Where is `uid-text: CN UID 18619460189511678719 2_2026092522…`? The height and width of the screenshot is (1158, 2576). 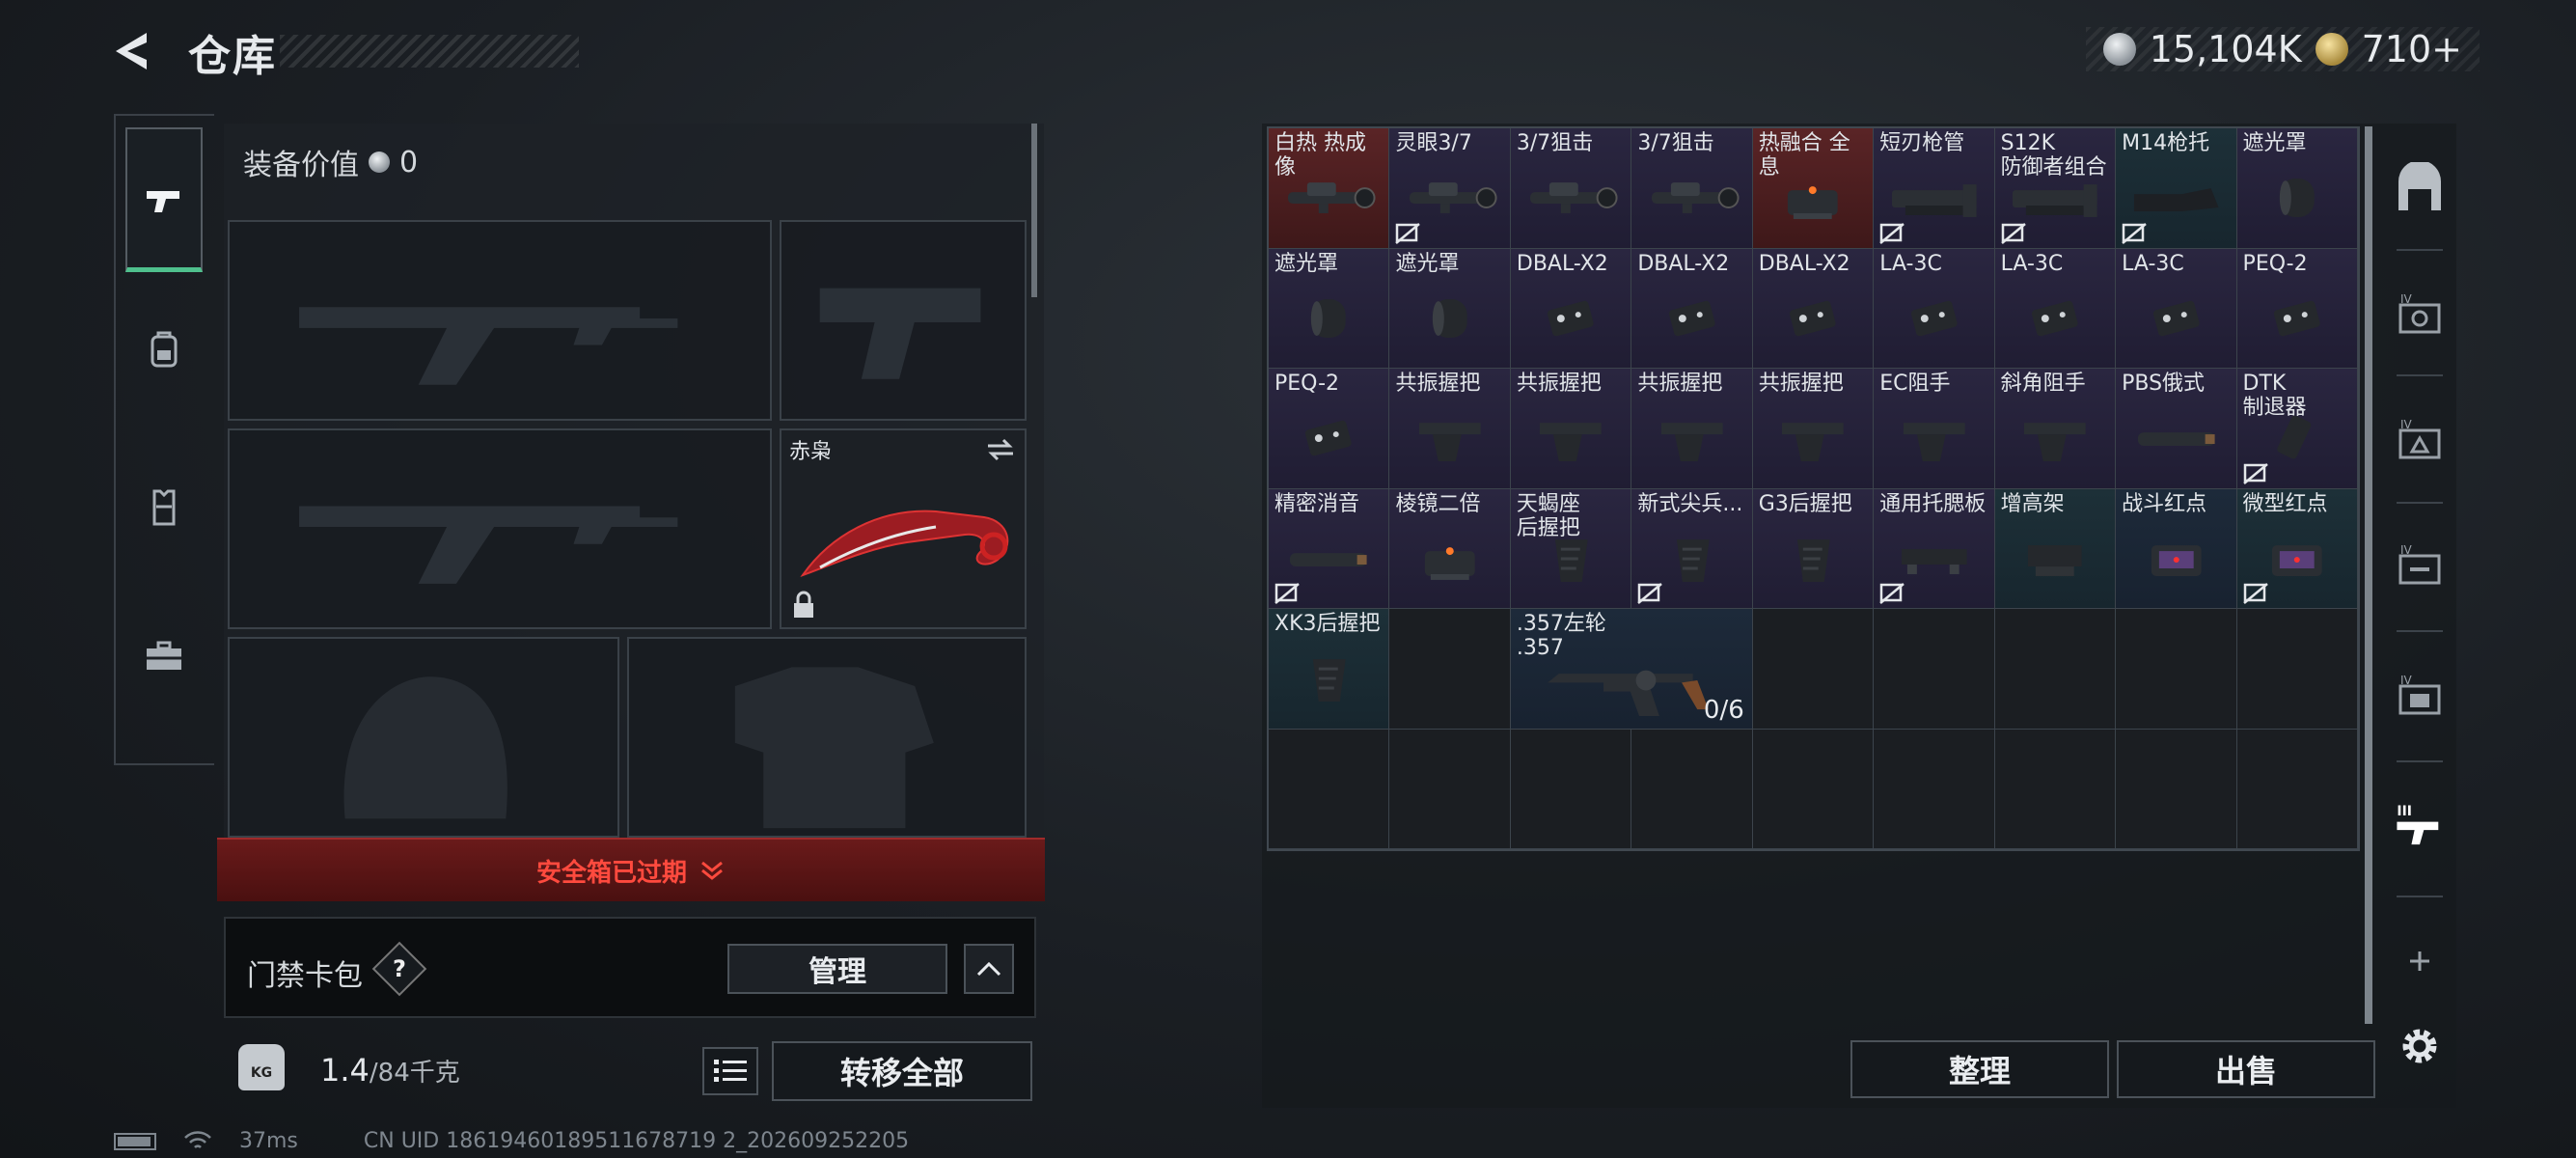
uid-text: CN UID 18619460189511678719 2_2026092522… is located at coordinates (636, 1141).